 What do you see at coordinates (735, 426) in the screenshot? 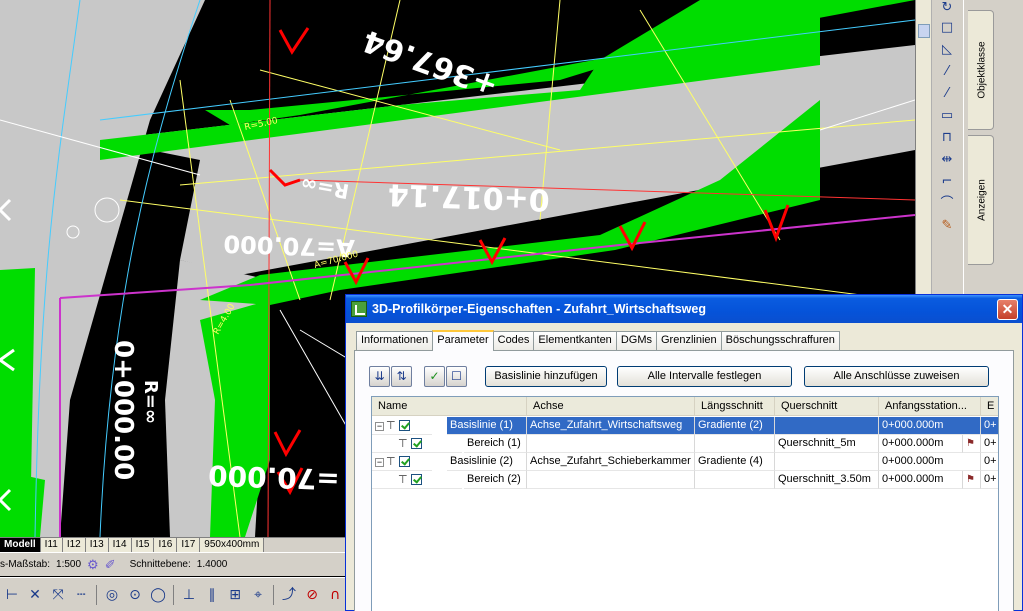
I see `row-laengsschnitt: Gradiente (2)` at bounding box center [735, 426].